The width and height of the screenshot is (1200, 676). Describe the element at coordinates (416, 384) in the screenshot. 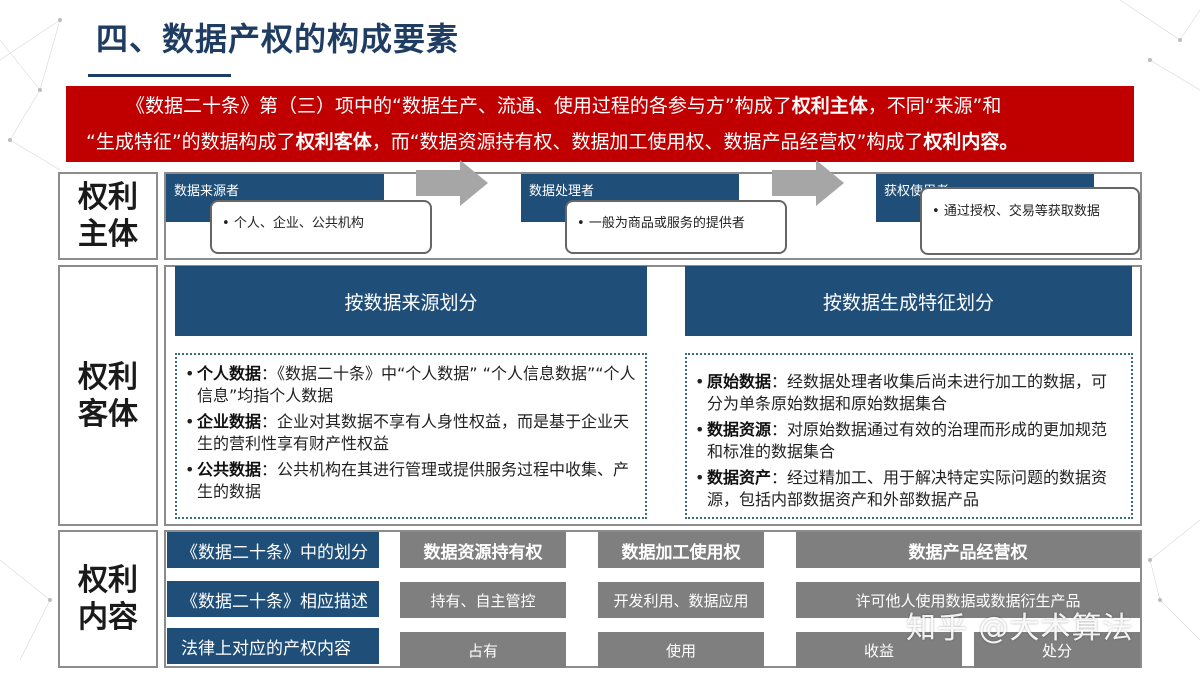

I see `list-item-text: ：《数据二十条》中“个人数据” “个人信息数据”“个人信息”均指个人数据` at that location.